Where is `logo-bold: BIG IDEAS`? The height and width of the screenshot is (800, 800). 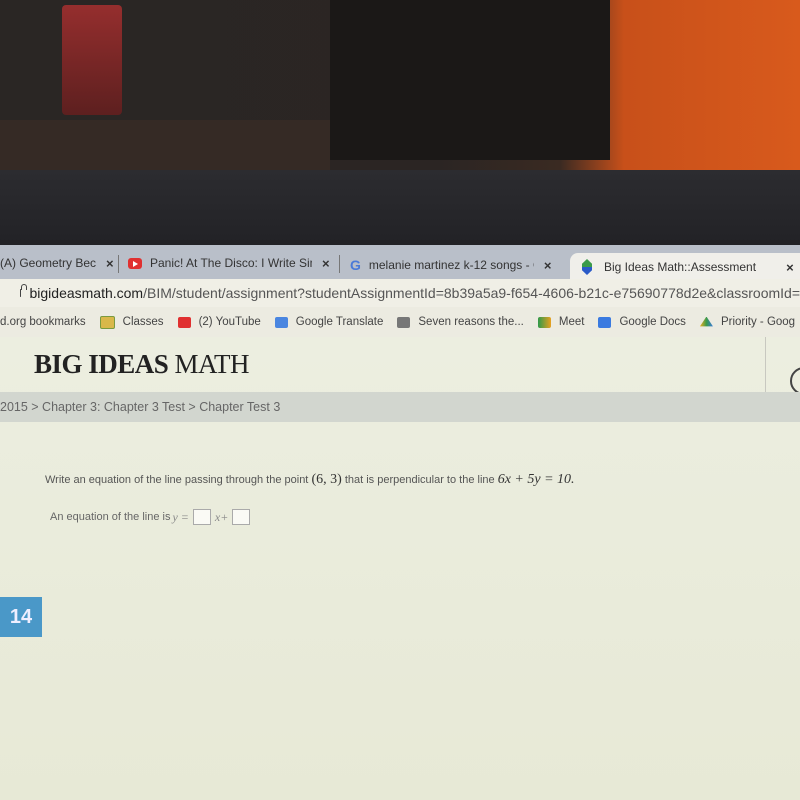
logo-bold: BIG IDEAS is located at coordinates (101, 364).